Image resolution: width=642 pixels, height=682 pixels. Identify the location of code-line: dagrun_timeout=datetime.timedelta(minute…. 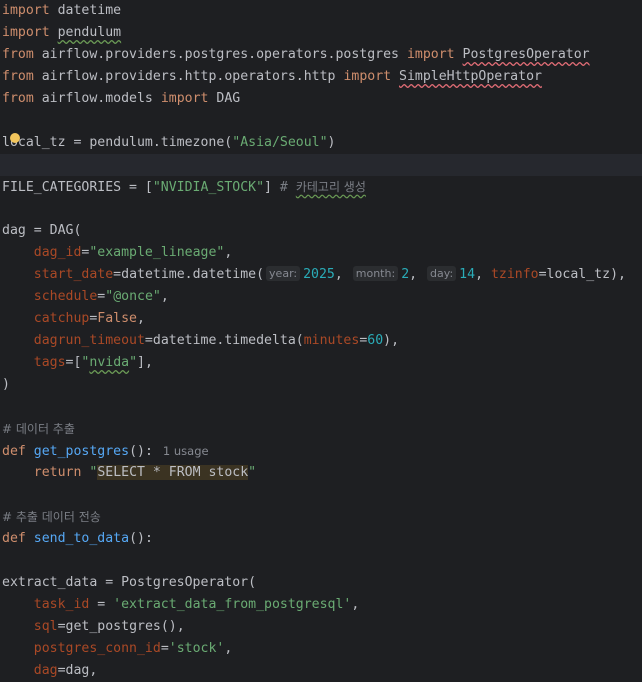
(321, 341).